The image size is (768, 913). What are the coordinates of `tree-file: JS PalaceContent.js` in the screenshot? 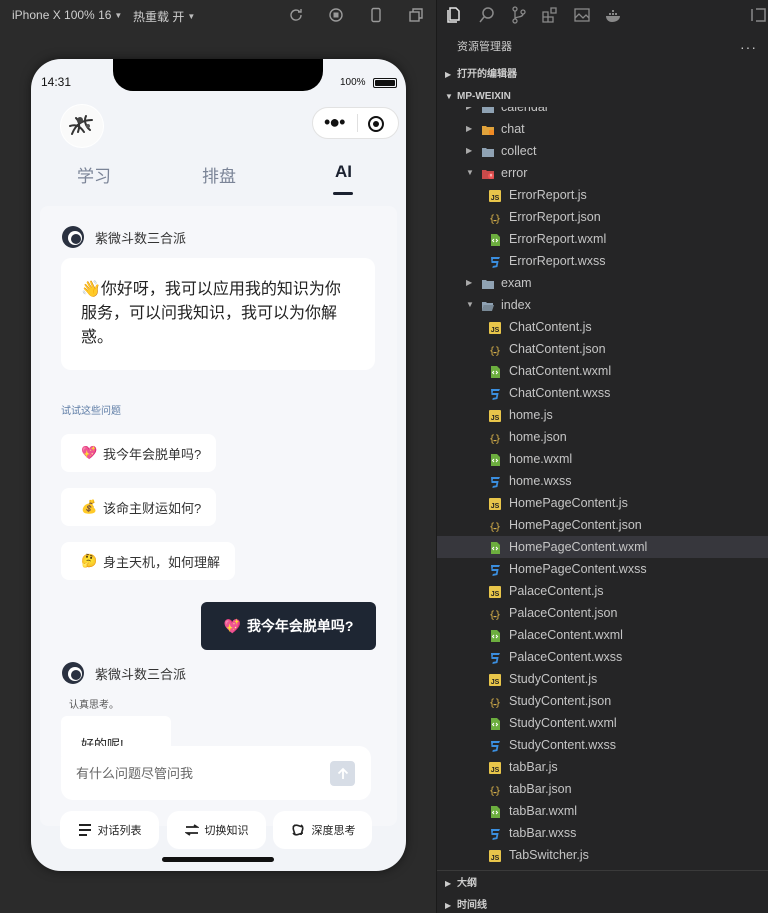 It's located at (602, 591).